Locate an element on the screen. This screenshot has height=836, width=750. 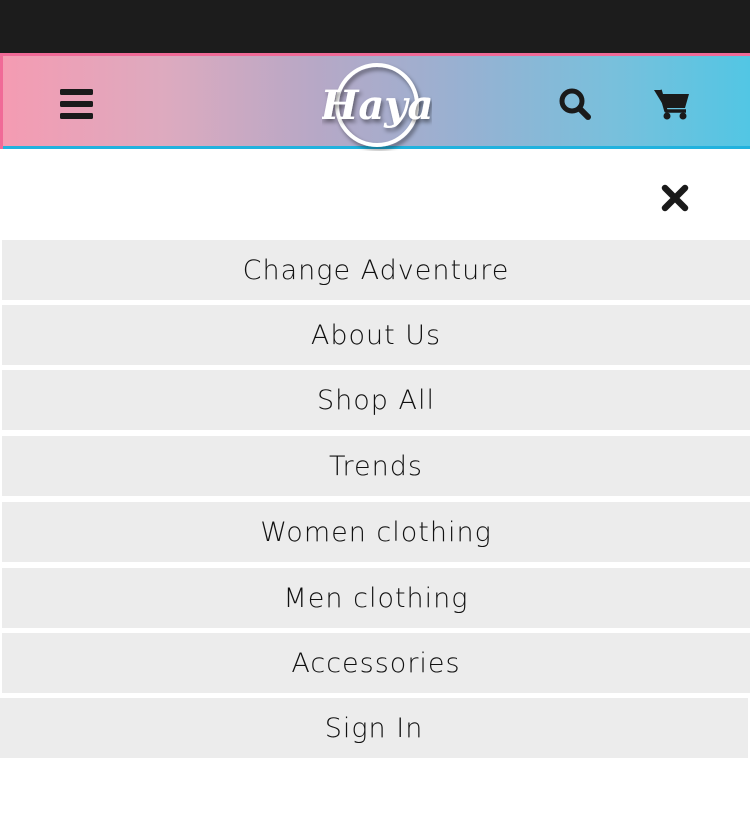
shopping-cart-icon is located at coordinates (672, 104).